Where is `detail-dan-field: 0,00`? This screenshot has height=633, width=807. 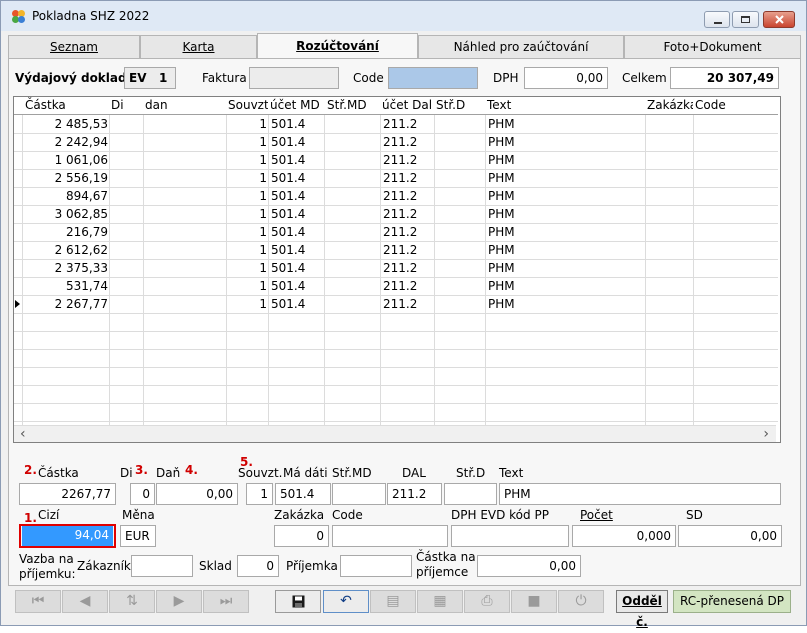 detail-dan-field: 0,00 is located at coordinates (197, 494).